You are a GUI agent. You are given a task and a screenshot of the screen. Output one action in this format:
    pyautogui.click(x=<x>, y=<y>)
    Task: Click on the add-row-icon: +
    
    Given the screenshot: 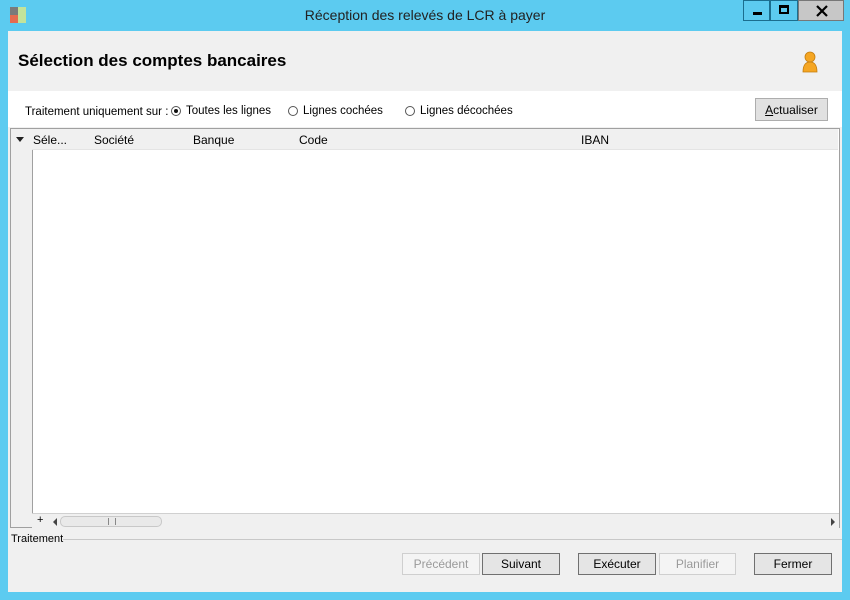 What is the action you would take?
    pyautogui.click(x=40, y=520)
    